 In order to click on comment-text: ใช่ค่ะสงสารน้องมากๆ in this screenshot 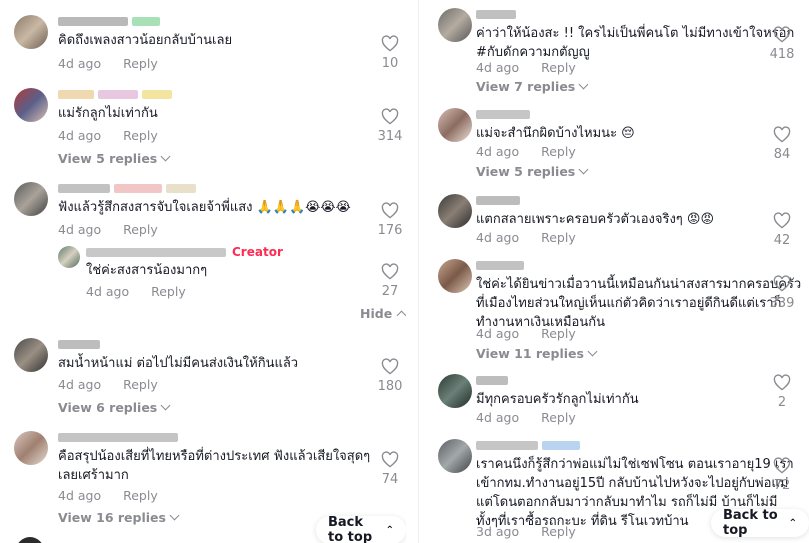, I will do `click(147, 270)`.